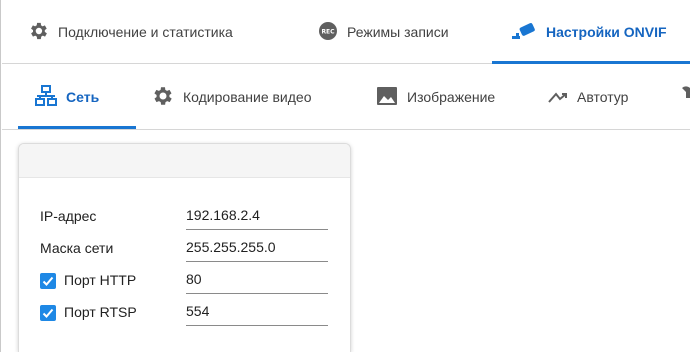  What do you see at coordinates (100, 280) in the screenshot?
I see `http-port-label: Порт HTTP` at bounding box center [100, 280].